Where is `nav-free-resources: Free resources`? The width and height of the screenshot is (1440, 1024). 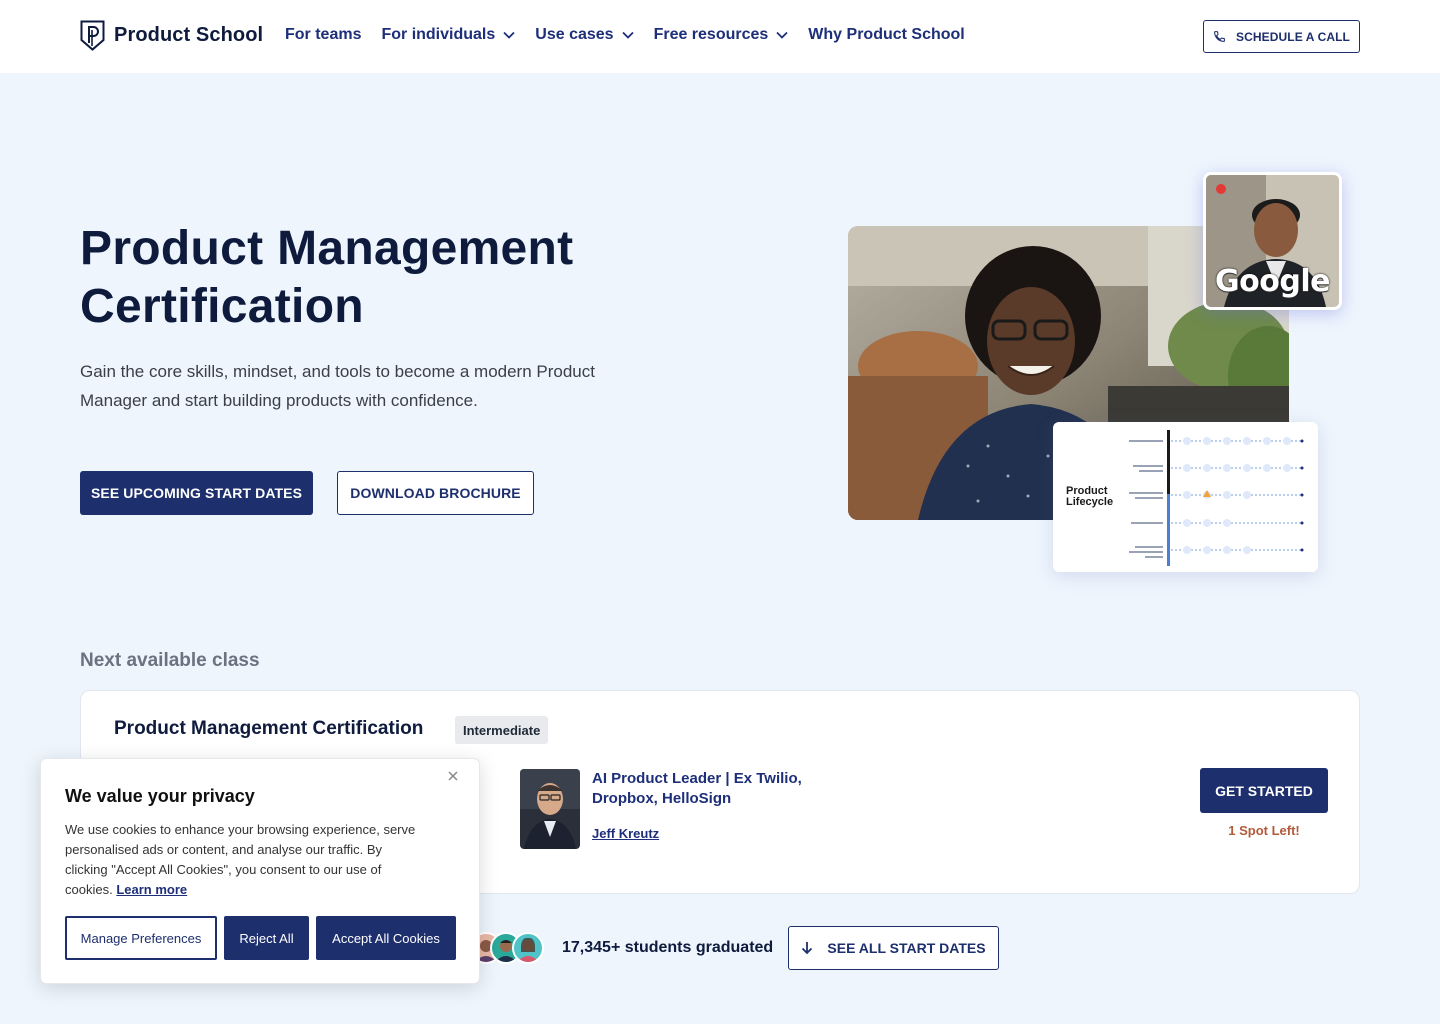
nav-free-resources: Free resources is located at coordinates (721, 35).